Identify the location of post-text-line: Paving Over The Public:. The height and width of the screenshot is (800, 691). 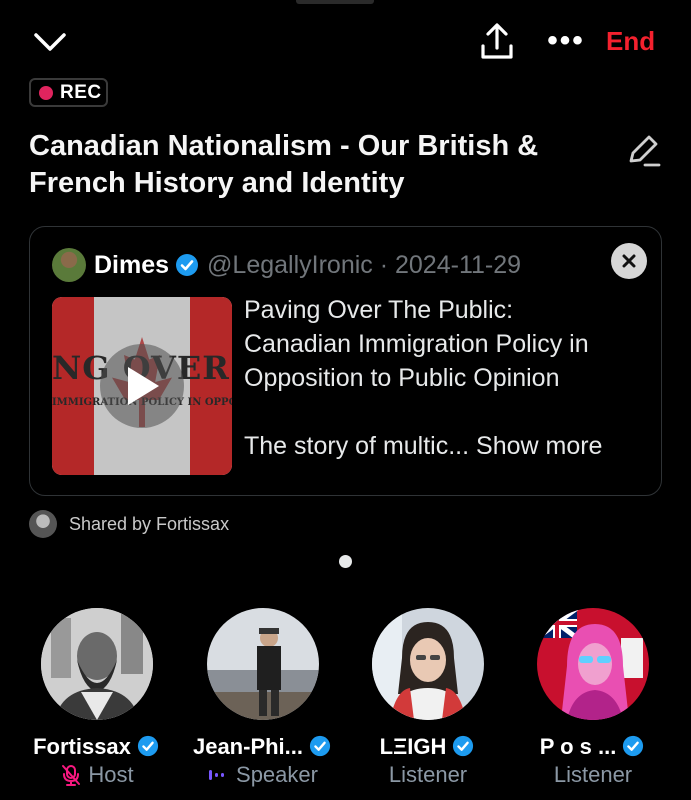
(379, 310).